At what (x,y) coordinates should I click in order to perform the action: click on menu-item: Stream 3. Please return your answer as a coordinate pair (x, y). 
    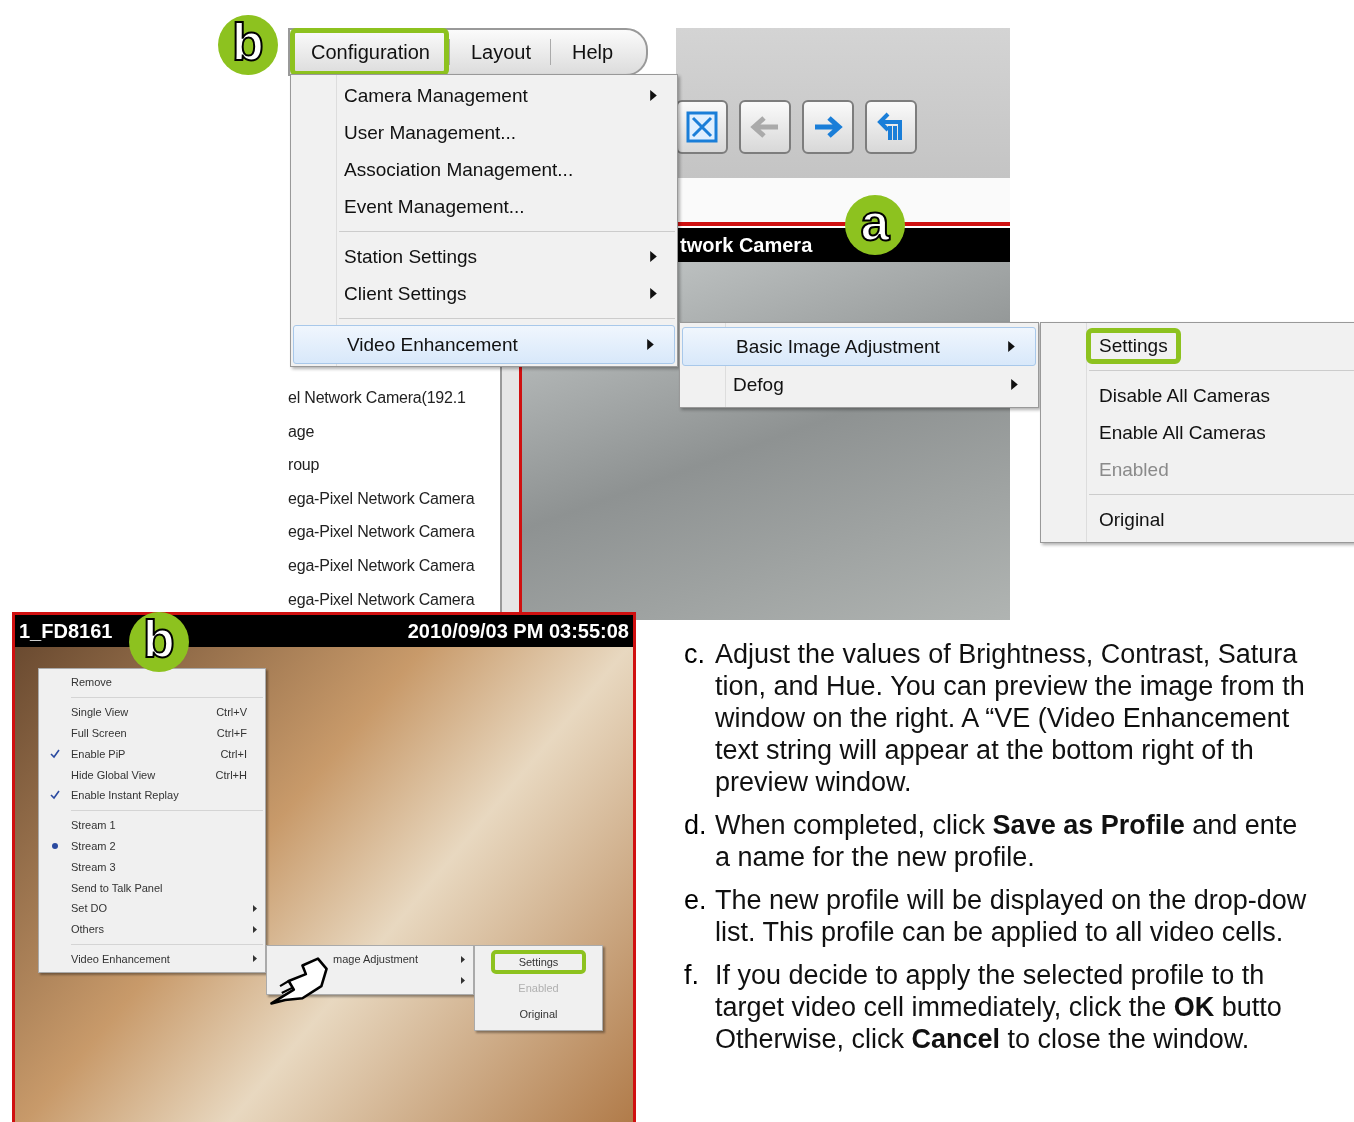
    Looking at the image, I should click on (152, 867).